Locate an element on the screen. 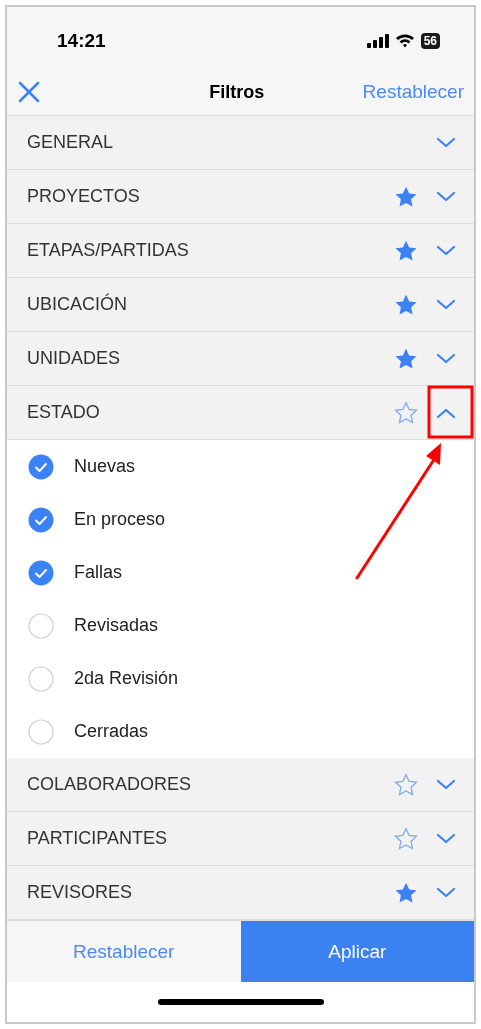 This screenshot has height=1029, width=481. option-label: Nuevas is located at coordinates (105, 467).